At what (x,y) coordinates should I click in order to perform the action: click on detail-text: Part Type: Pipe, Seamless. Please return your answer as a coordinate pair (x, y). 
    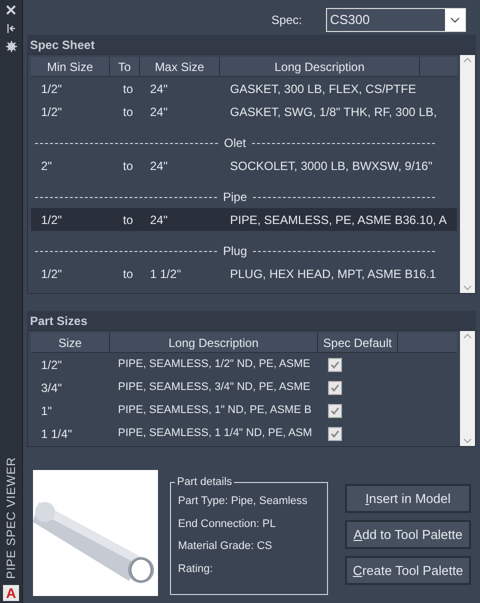
    Looking at the image, I should click on (243, 501).